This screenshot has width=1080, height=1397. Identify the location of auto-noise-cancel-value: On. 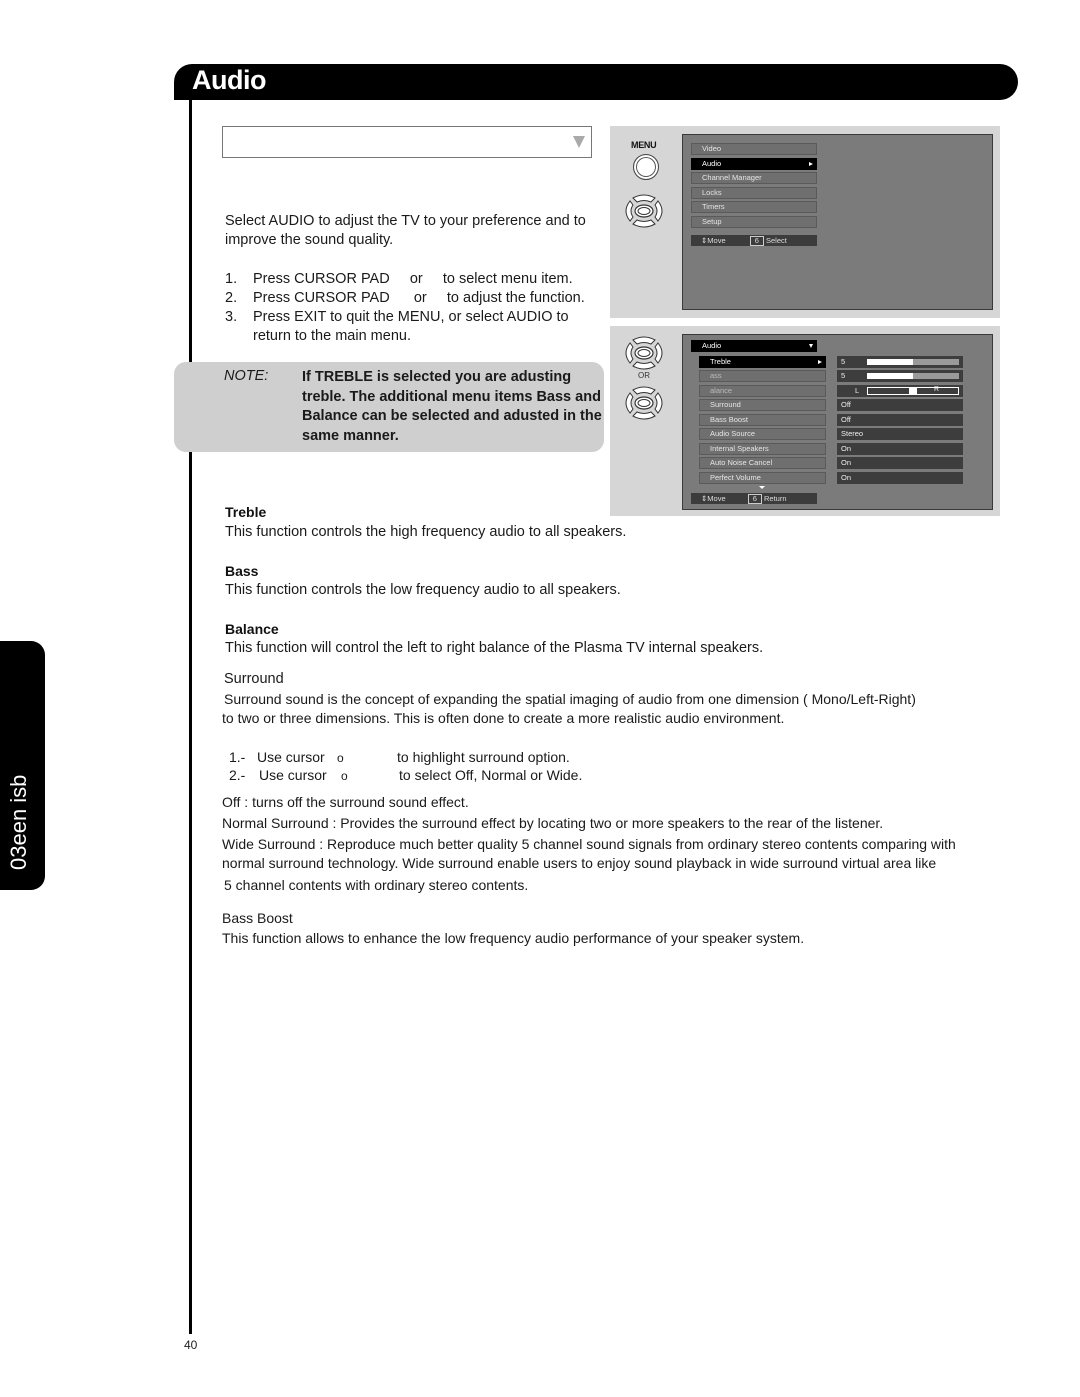
(900, 463).